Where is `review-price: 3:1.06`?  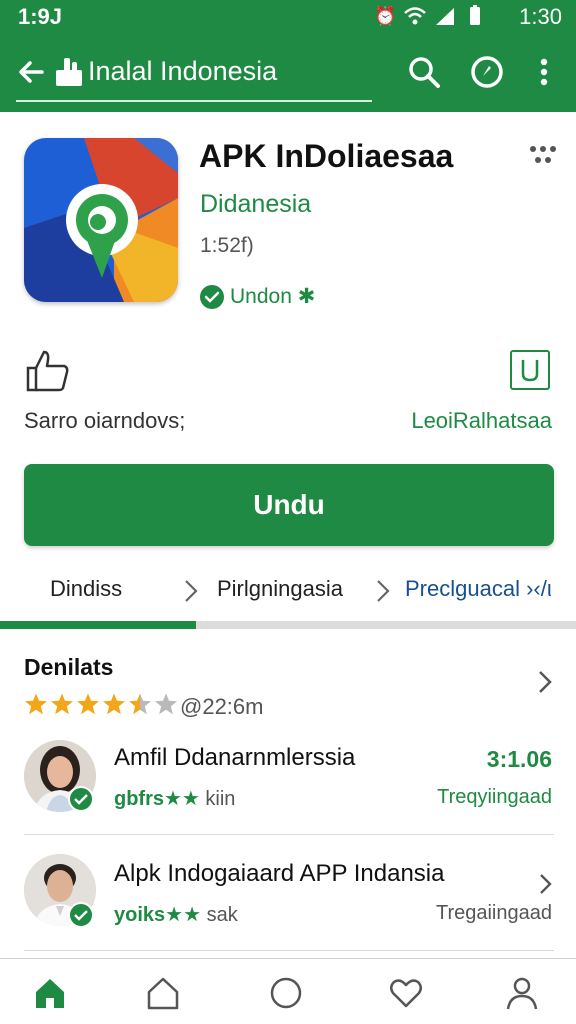
review-price: 3:1.06 is located at coordinates (519, 759).